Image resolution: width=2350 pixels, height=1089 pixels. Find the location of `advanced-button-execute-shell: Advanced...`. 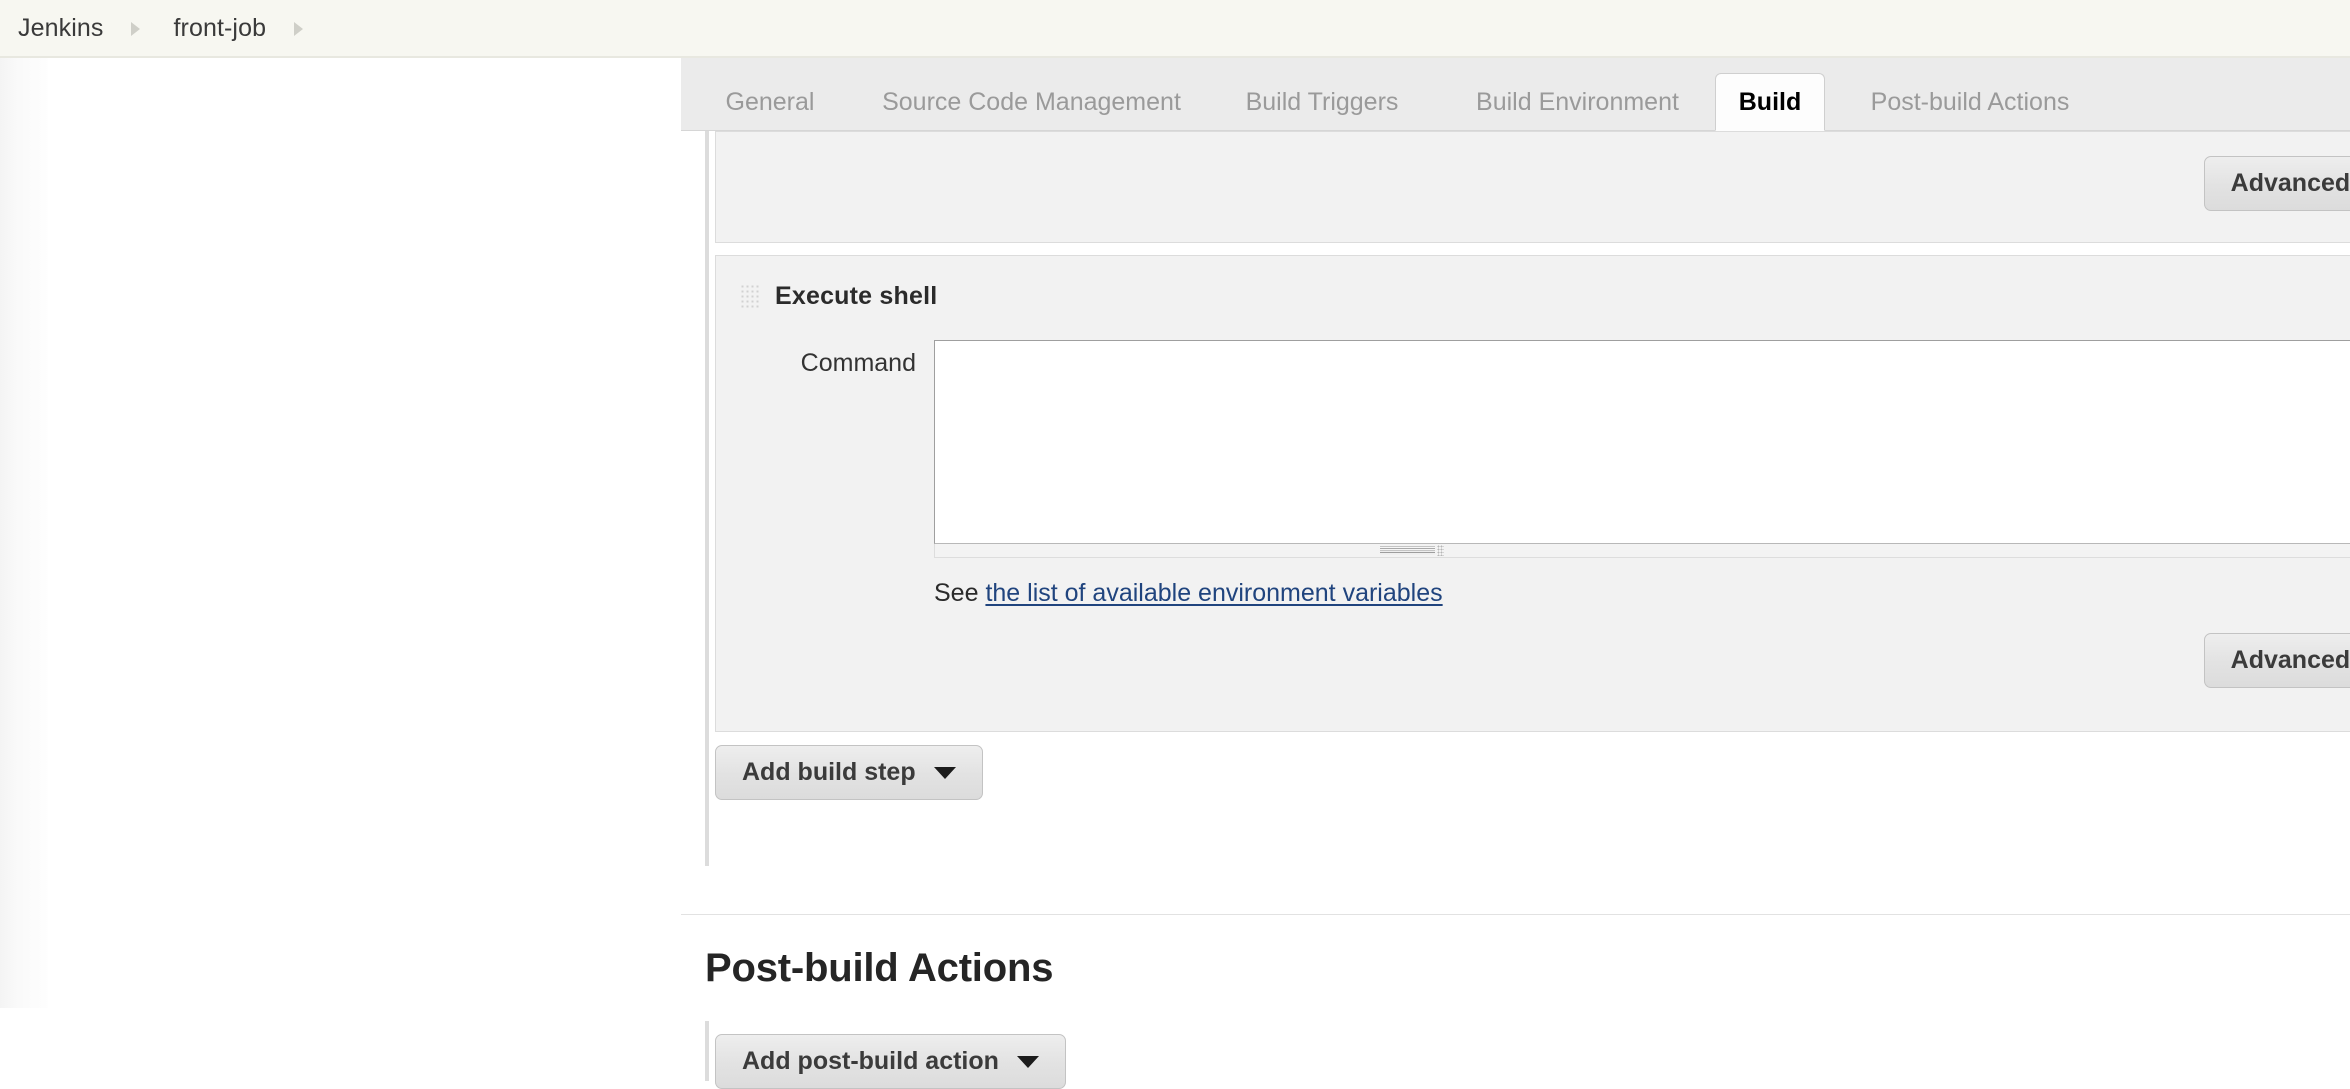

advanced-button-execute-shell: Advanced... is located at coordinates (2276, 660).